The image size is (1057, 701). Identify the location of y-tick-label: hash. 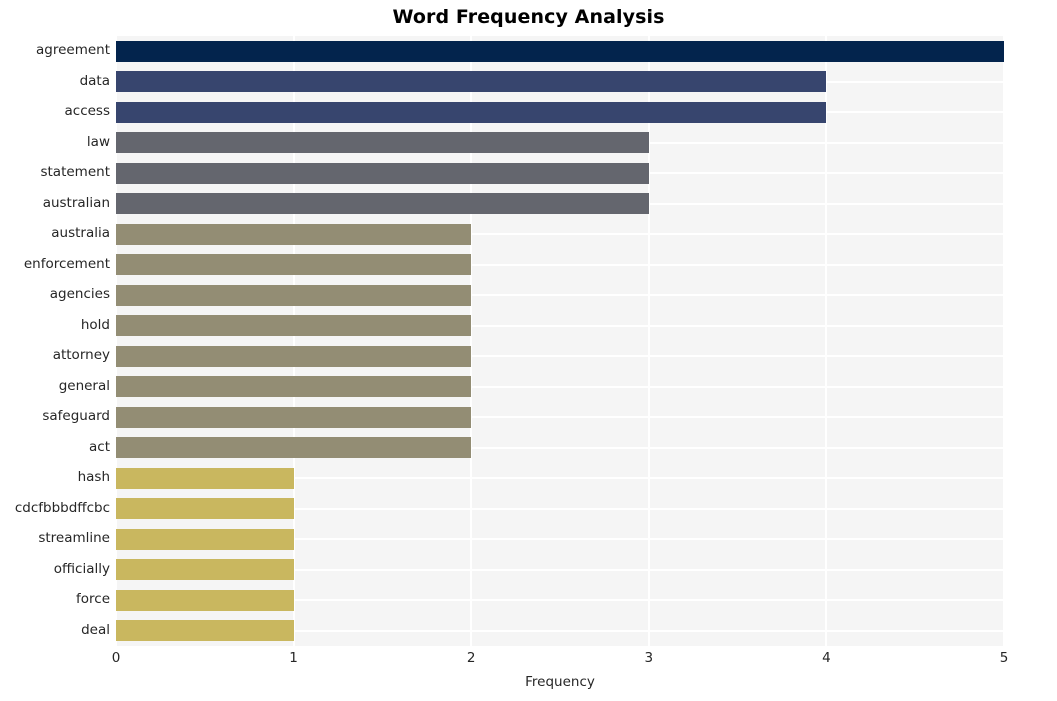
(93, 477).